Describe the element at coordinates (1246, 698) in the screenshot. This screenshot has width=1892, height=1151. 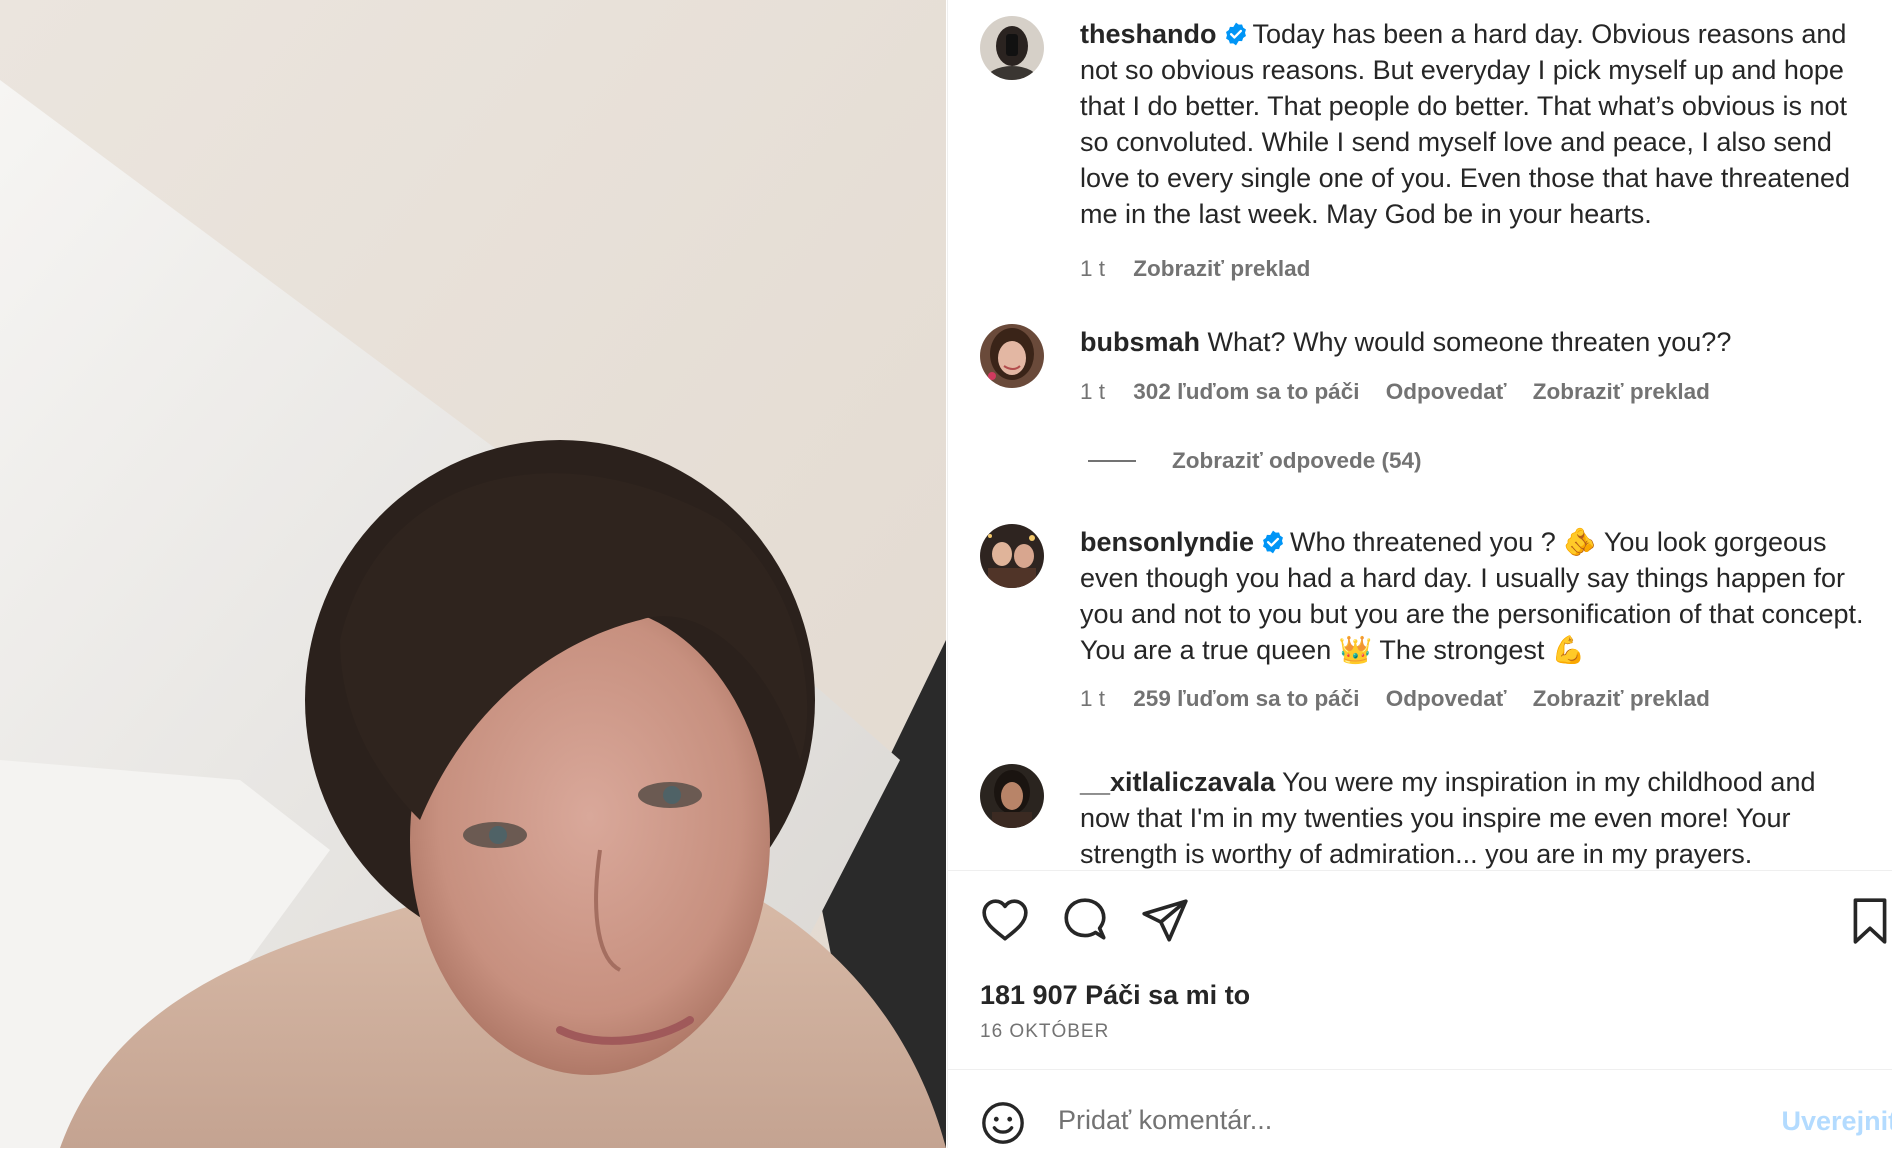
I see `comment-likes: 259 ľuďom sa to páči` at that location.